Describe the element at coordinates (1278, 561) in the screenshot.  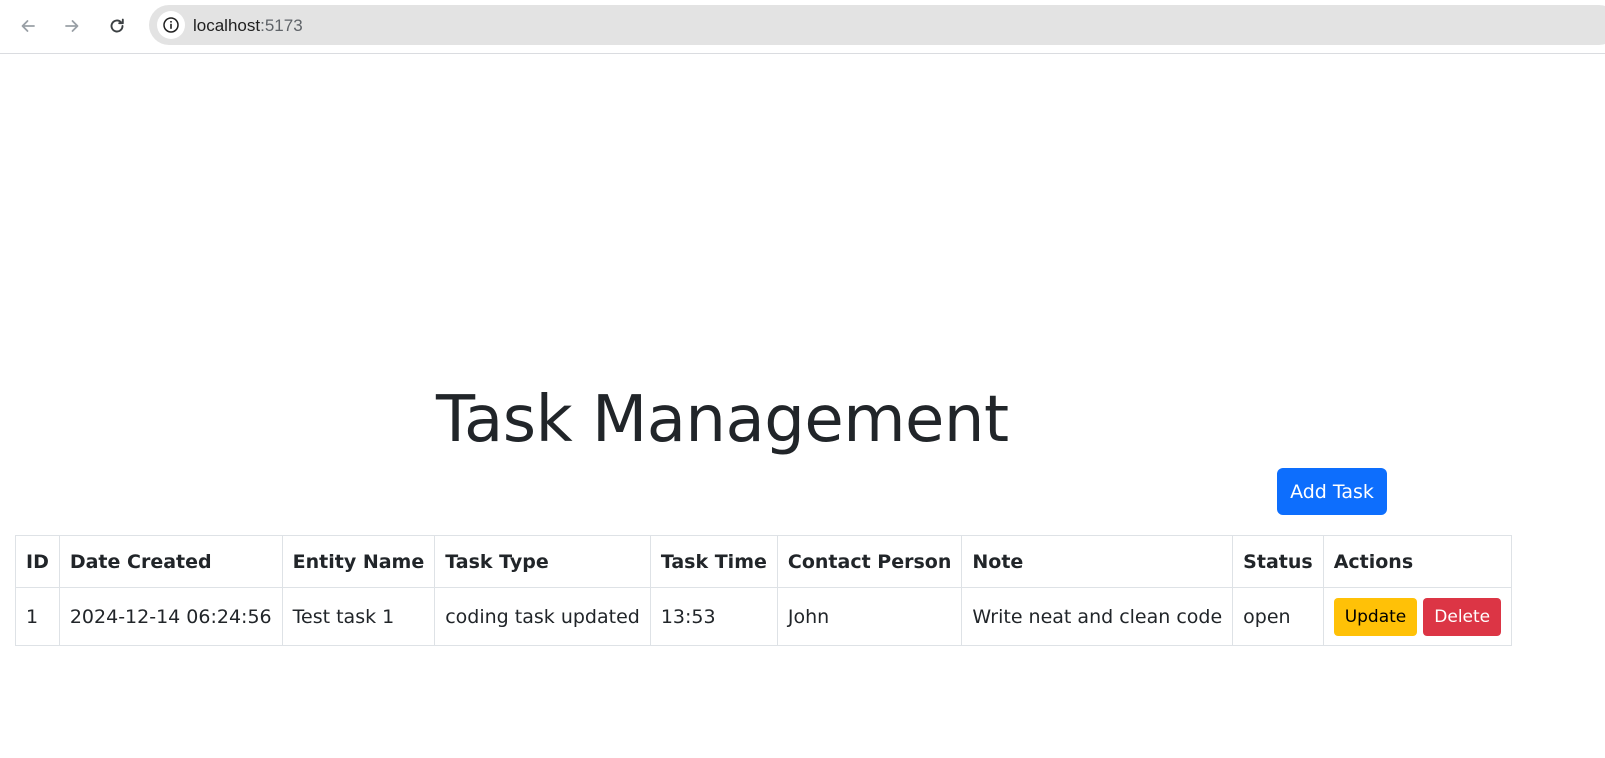
I see `header-status: Status` at that location.